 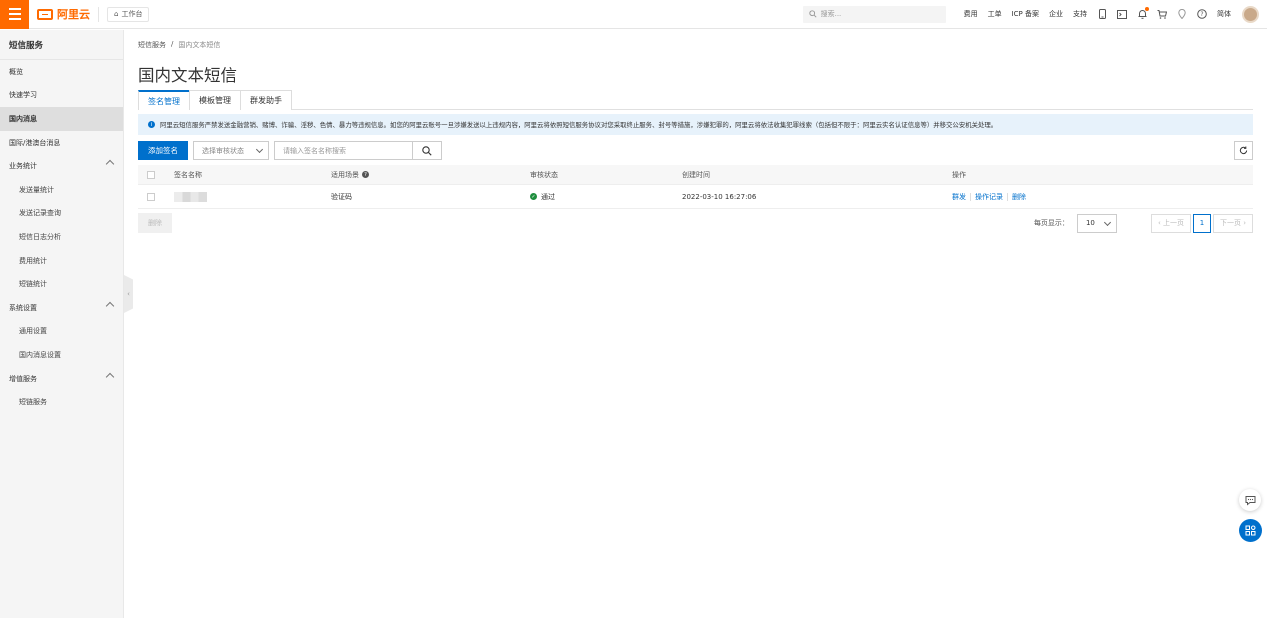 What do you see at coordinates (128, 14) in the screenshot?
I see `workbench-button: ⌂ 工作台` at bounding box center [128, 14].